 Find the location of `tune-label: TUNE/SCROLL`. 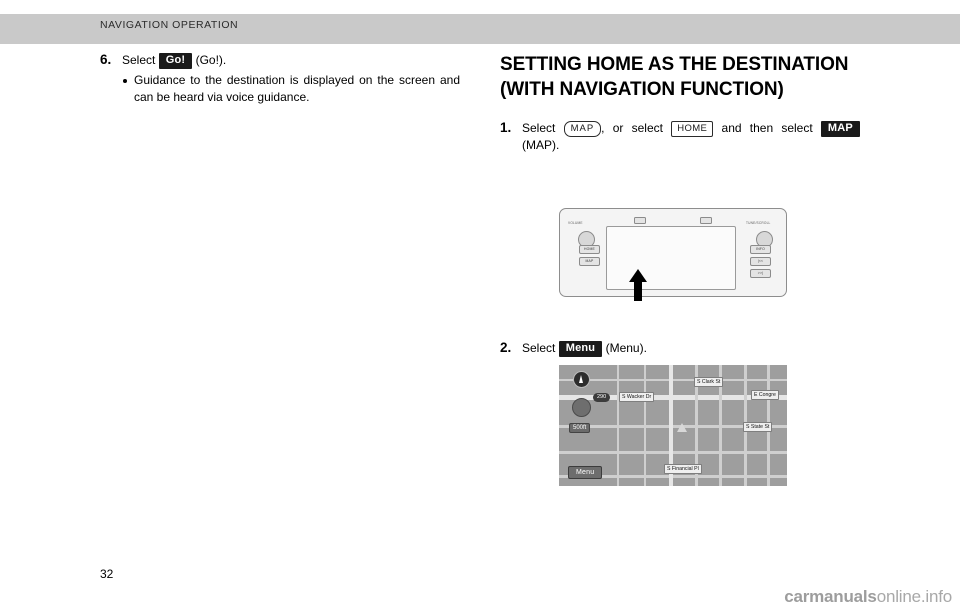

tune-label: TUNE/SCROLL is located at coordinates (758, 223).